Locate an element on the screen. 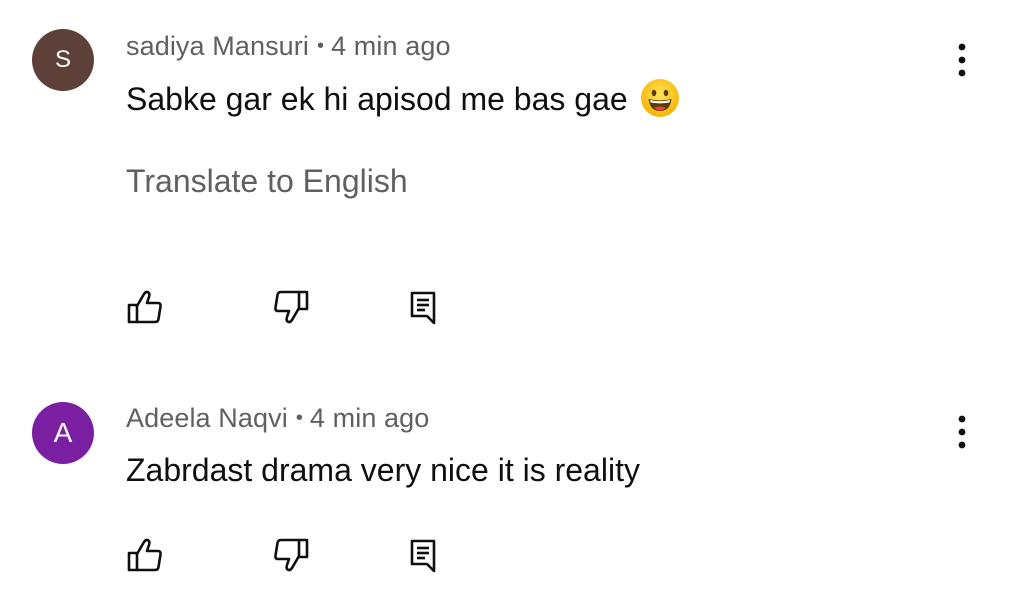 This screenshot has height=605, width=1024. grinning-face-emoji is located at coordinates (660, 98).